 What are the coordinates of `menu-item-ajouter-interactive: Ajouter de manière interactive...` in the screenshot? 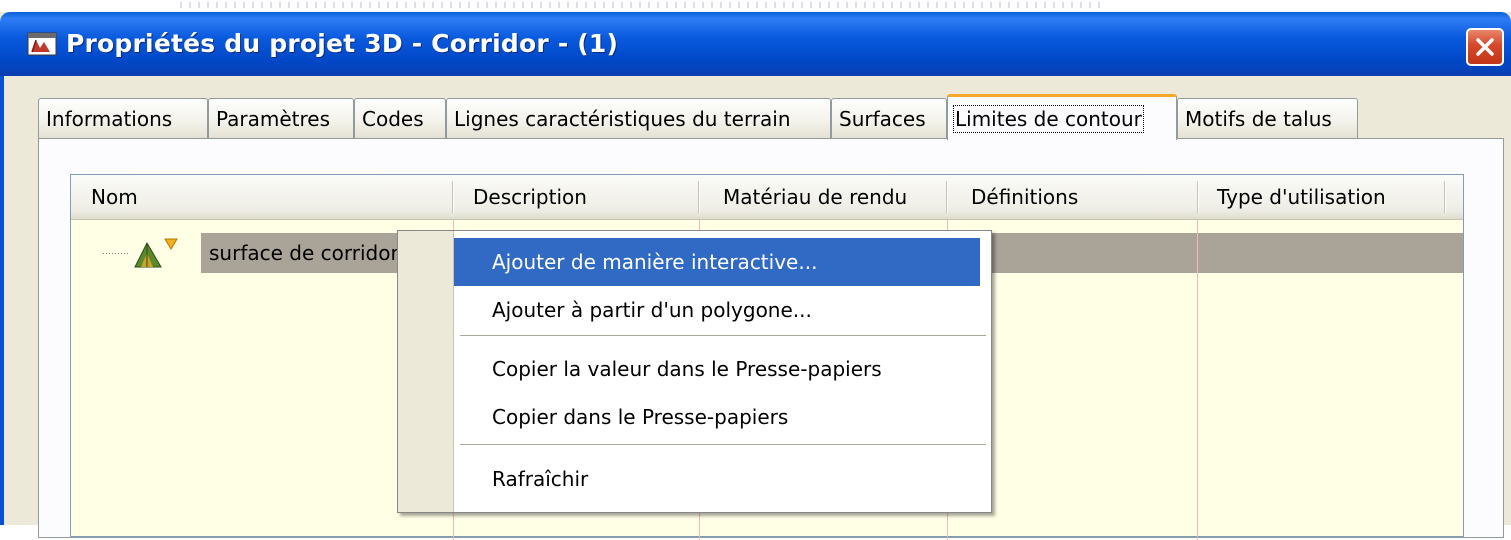 It's located at (717, 262).